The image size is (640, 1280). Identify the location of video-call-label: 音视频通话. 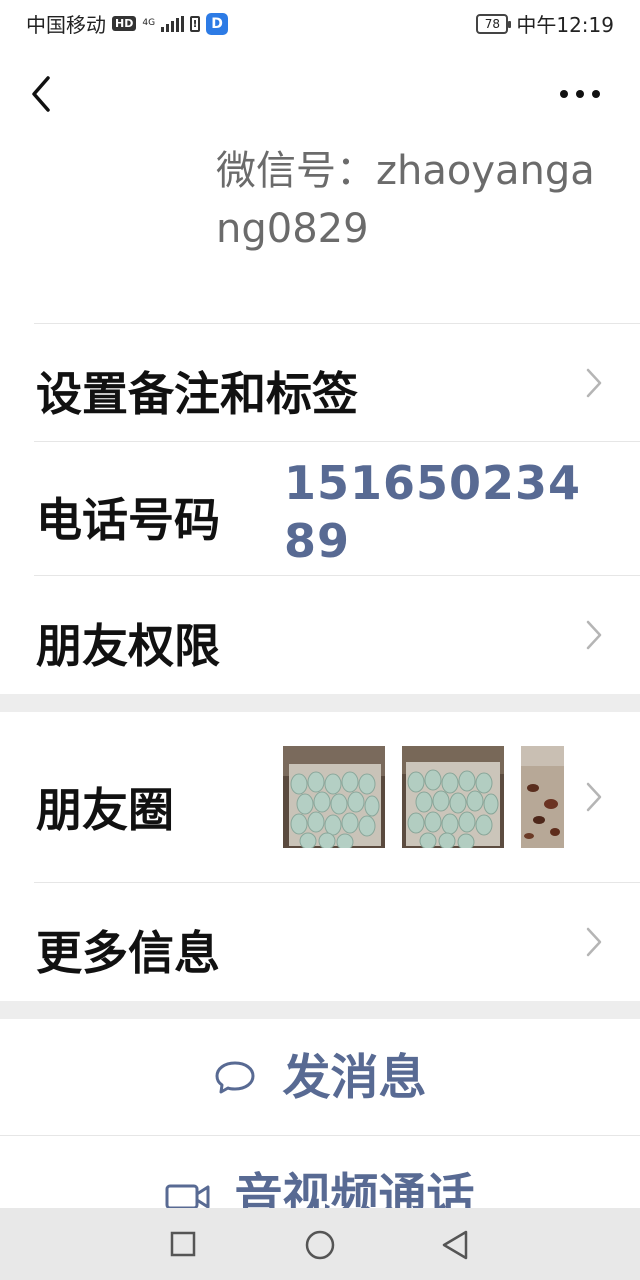
(354, 1188).